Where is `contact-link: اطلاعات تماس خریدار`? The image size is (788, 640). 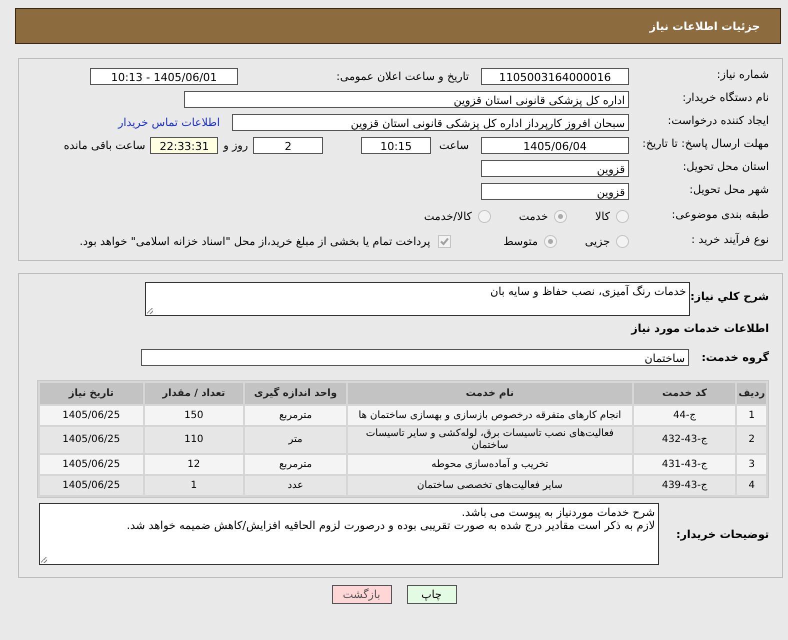 contact-link: اطلاعات تماس خریدار is located at coordinates (169, 122).